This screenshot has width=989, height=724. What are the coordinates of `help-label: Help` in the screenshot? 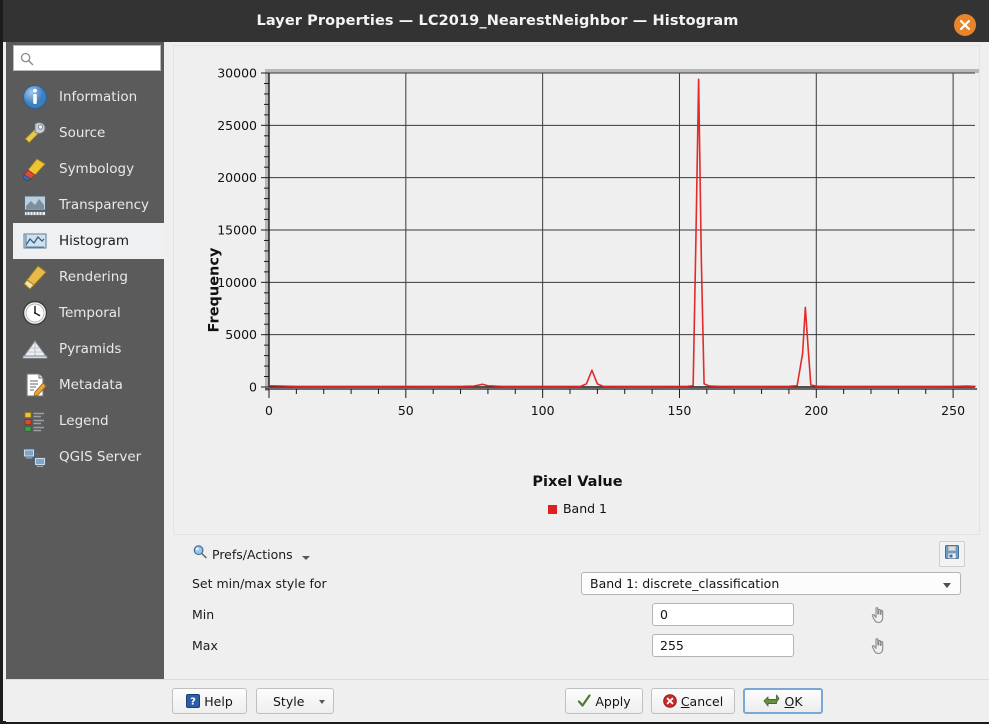 It's located at (218, 701).